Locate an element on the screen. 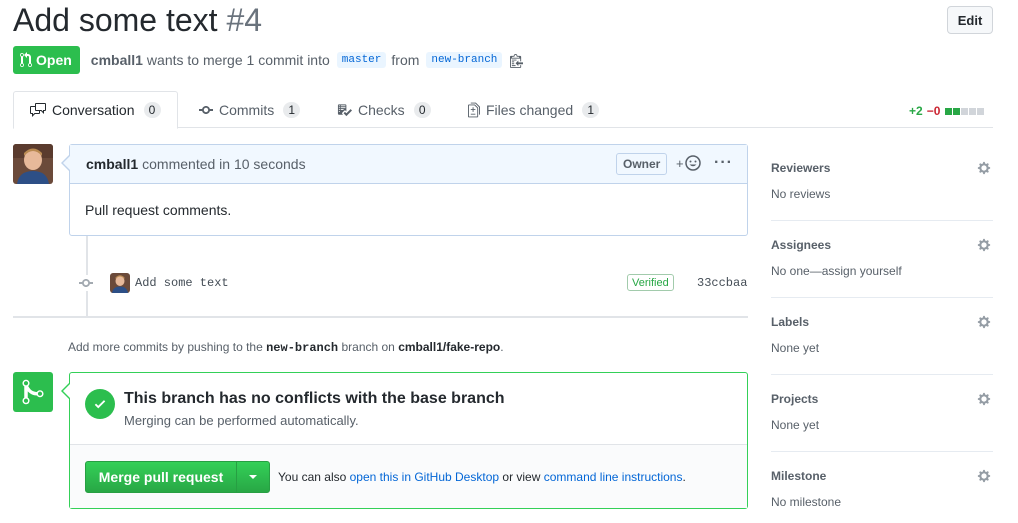 This screenshot has height=523, width=1018. sidebar-value: No one—assign yourself is located at coordinates (836, 271).